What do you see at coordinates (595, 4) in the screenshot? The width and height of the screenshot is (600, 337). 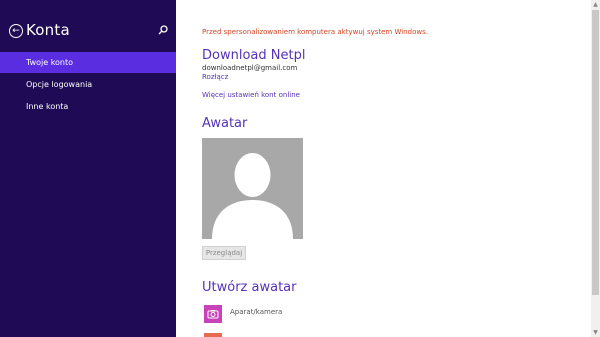 I see `scroll-up-arrow-icon: ▲` at bounding box center [595, 4].